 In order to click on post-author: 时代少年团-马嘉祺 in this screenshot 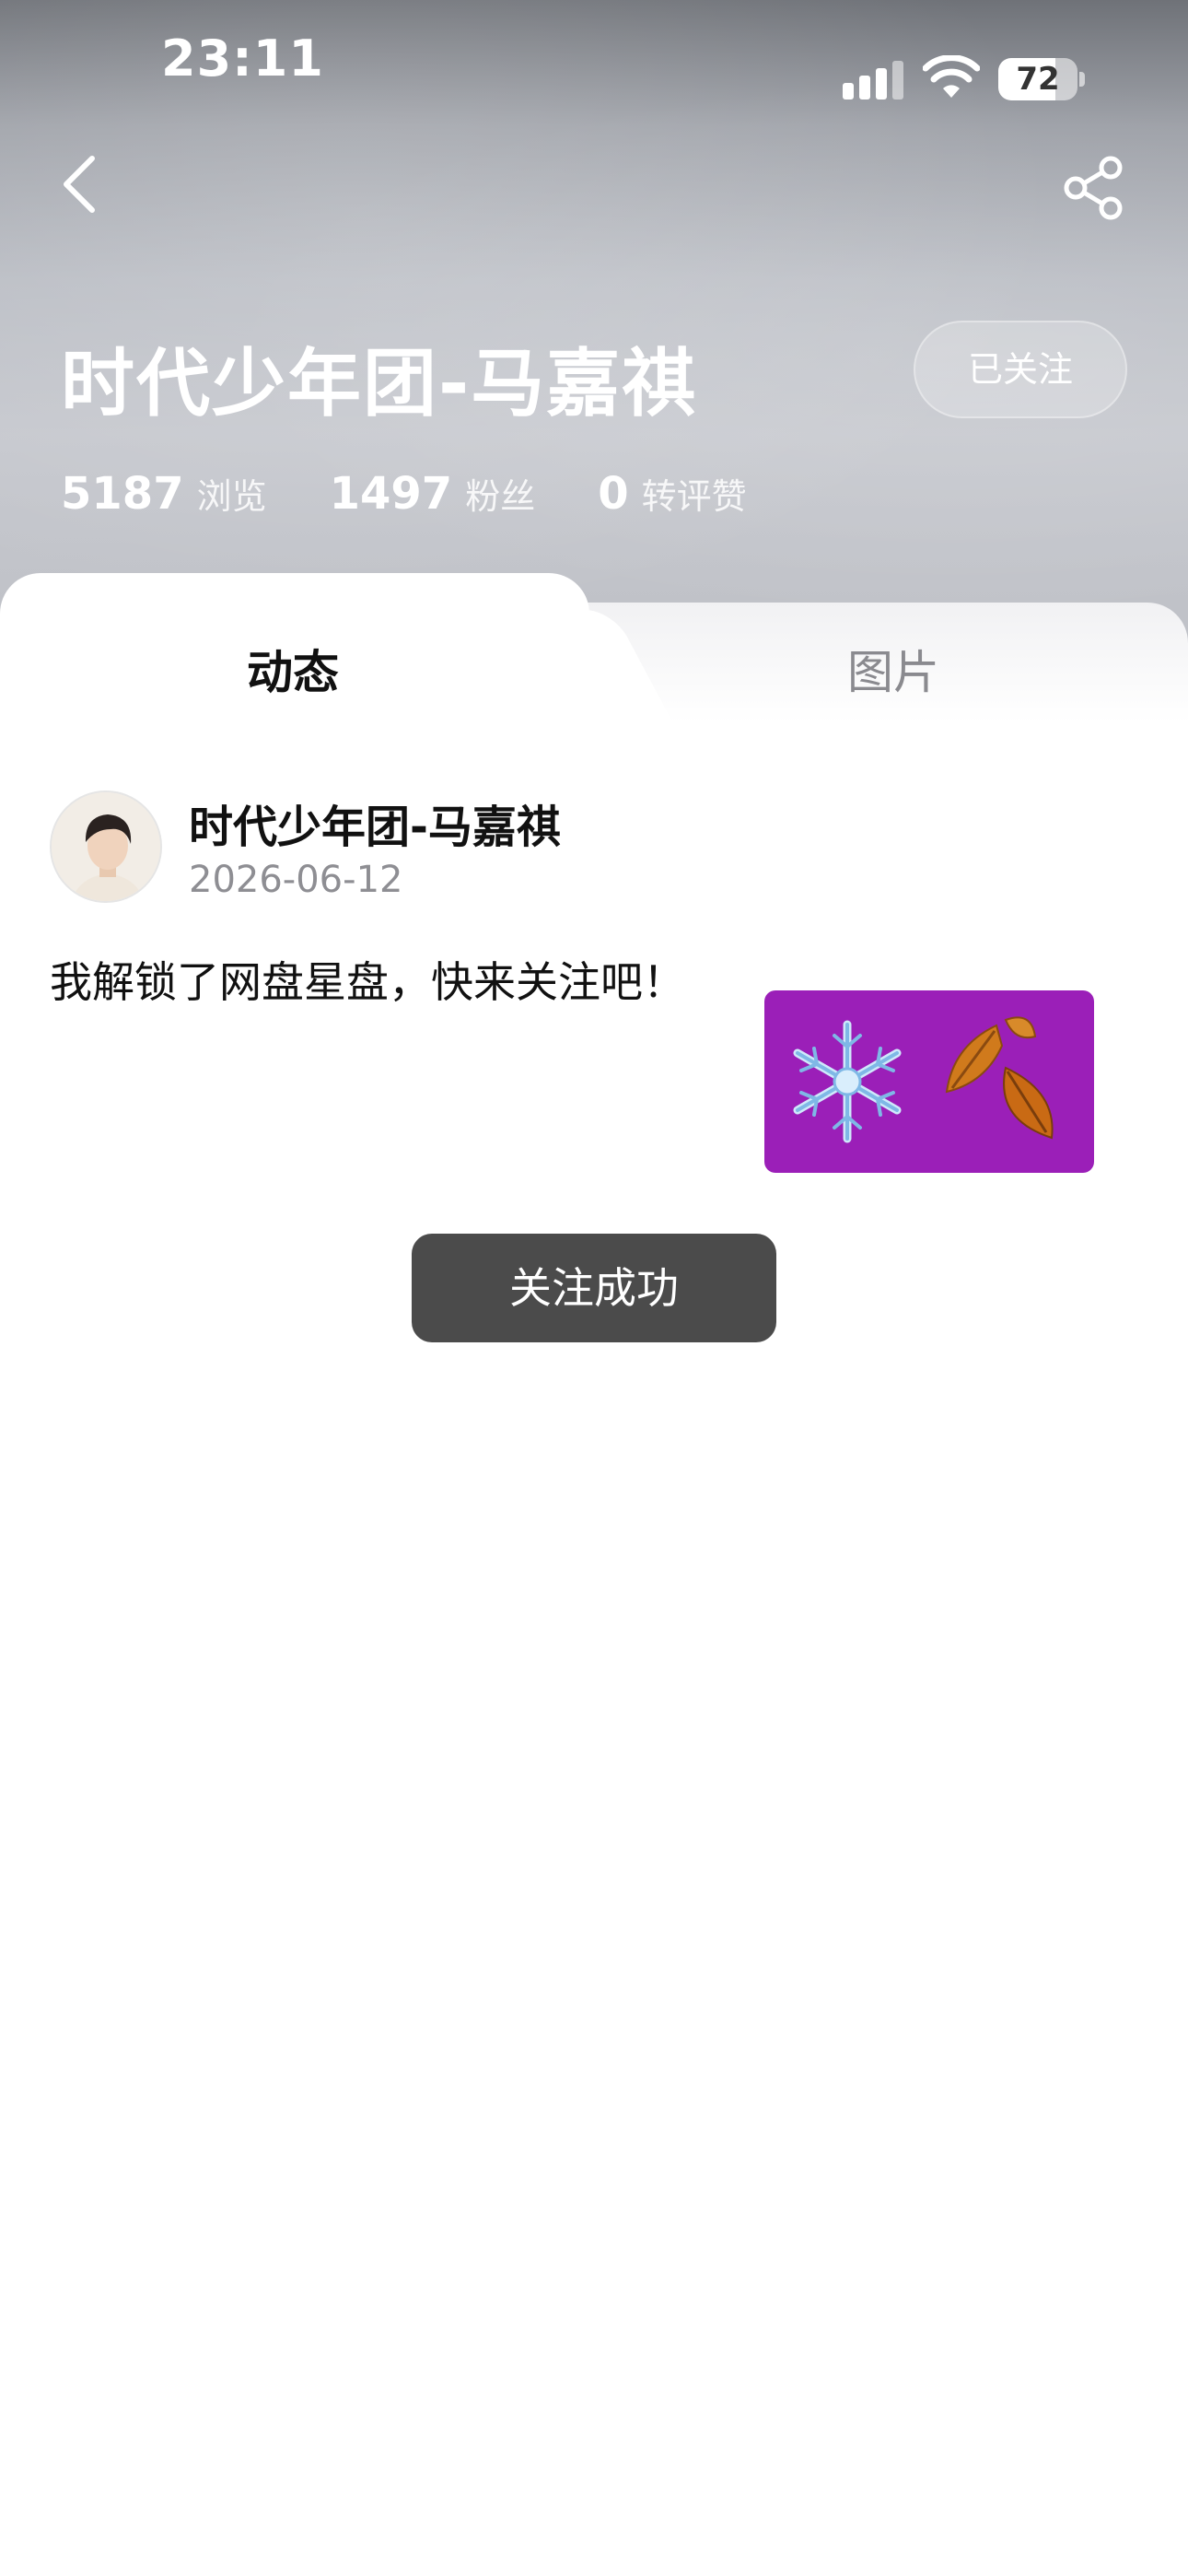, I will do `click(375, 822)`.